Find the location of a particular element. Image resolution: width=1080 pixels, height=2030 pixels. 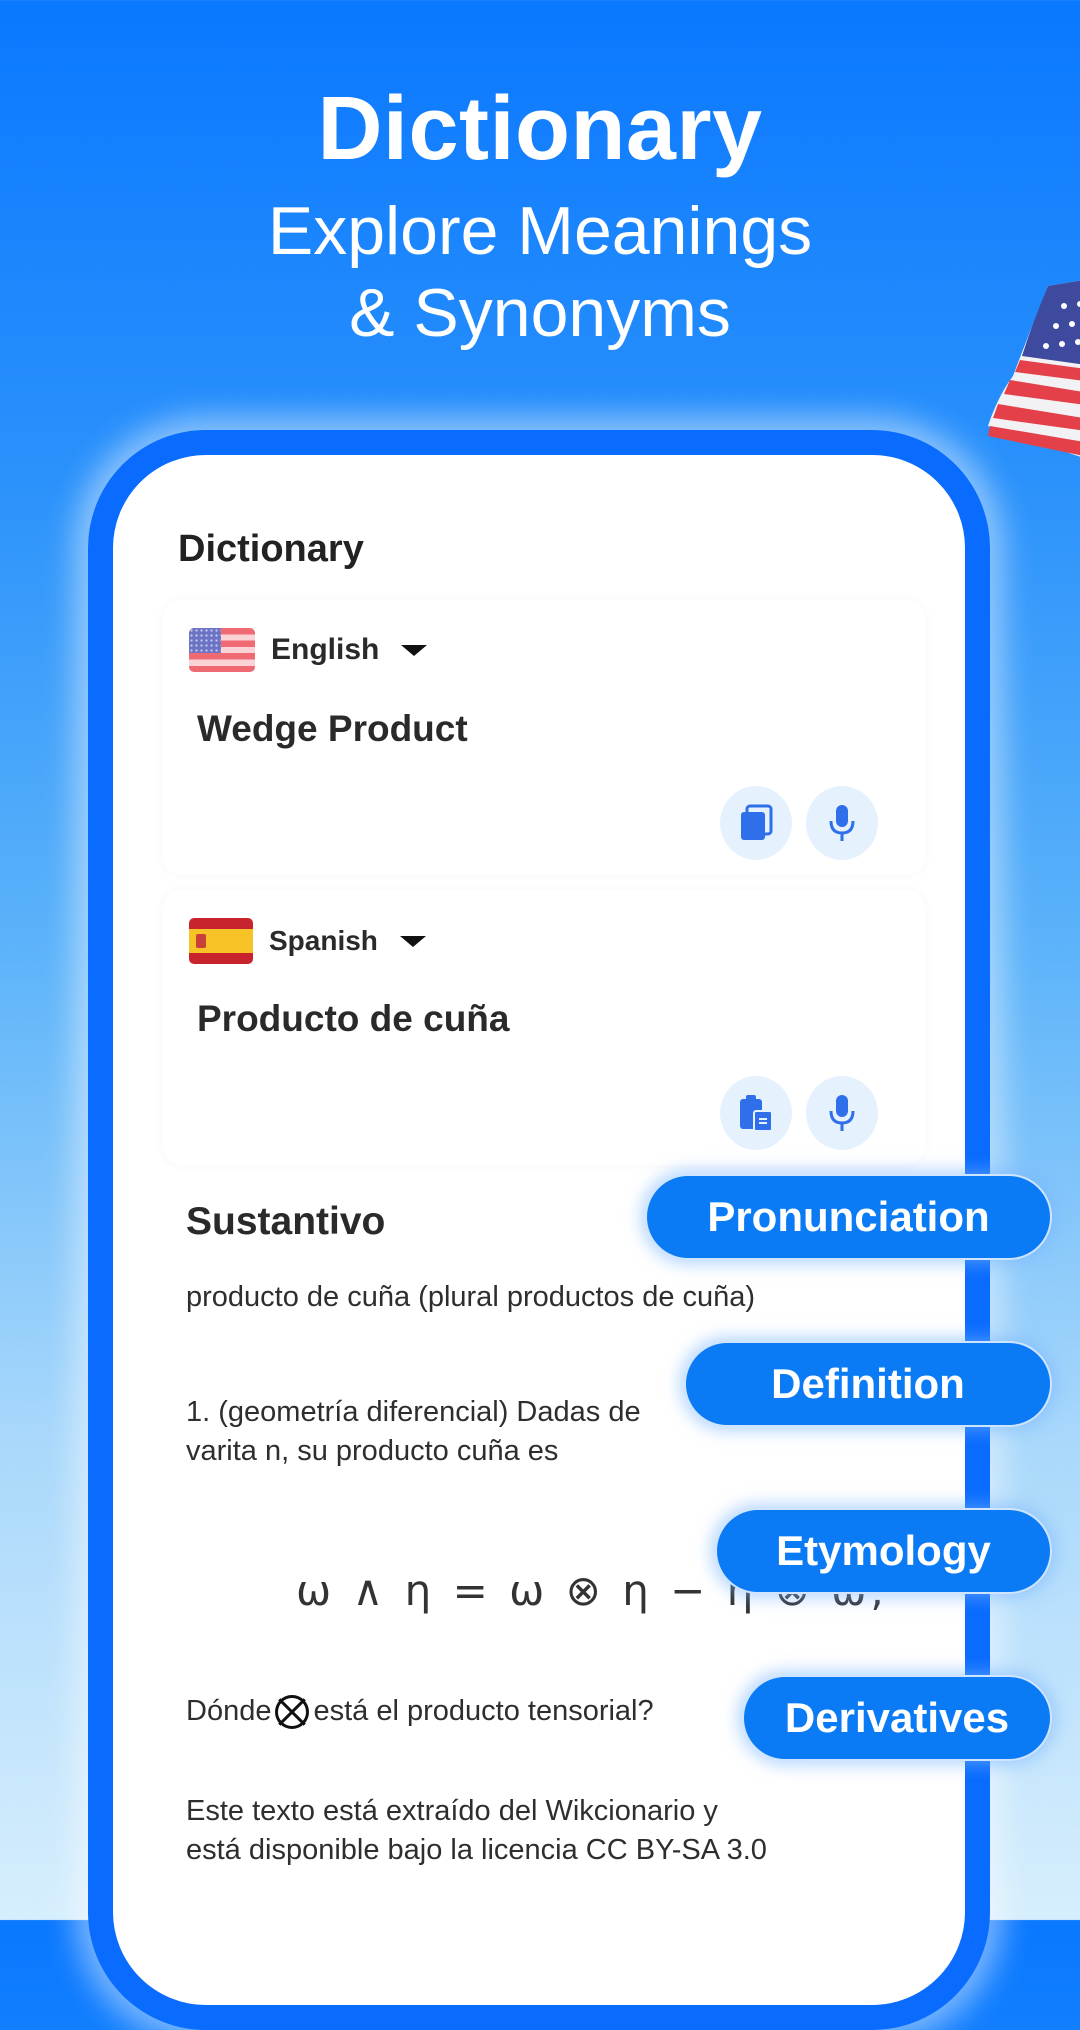

source-text-input: Wedge Product is located at coordinates (332, 729).